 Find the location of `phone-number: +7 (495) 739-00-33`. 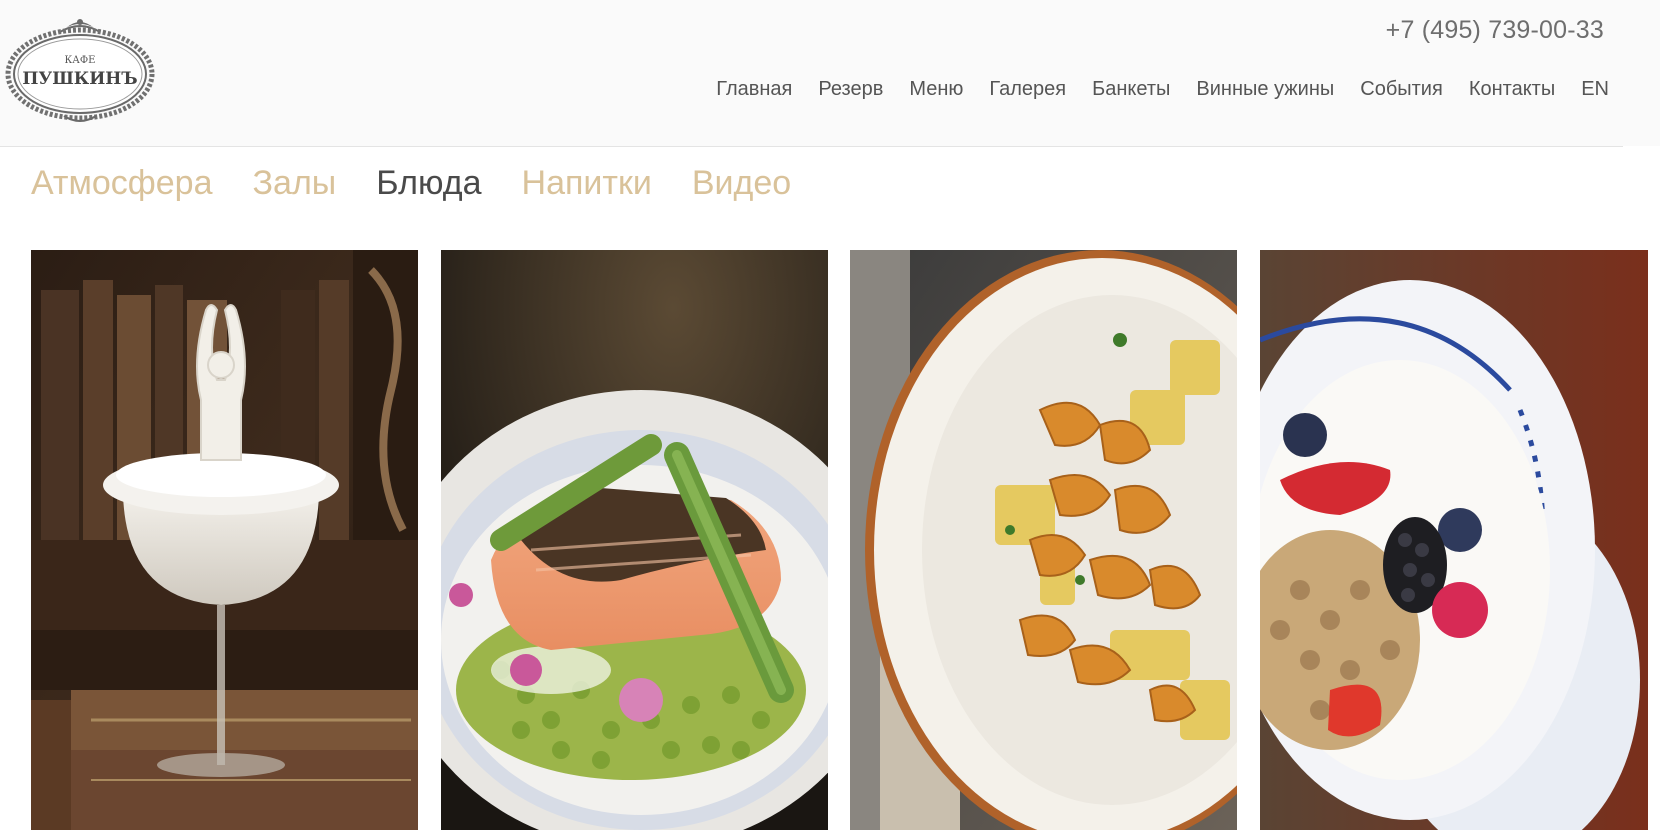

phone-number: +7 (495) 739-00-33 is located at coordinates (1495, 30).